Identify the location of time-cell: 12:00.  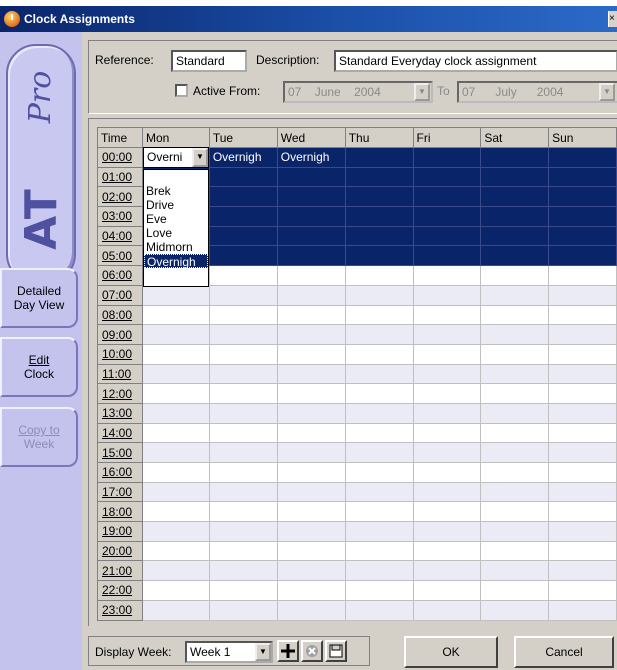
(120, 393).